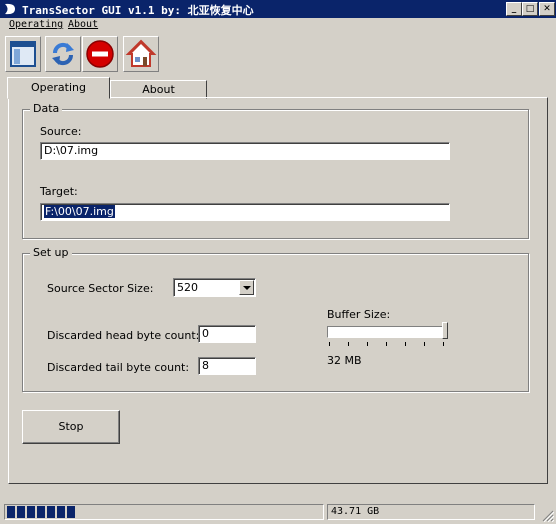 The width and height of the screenshot is (556, 524). I want to click on target-label: Target:, so click(59, 191).